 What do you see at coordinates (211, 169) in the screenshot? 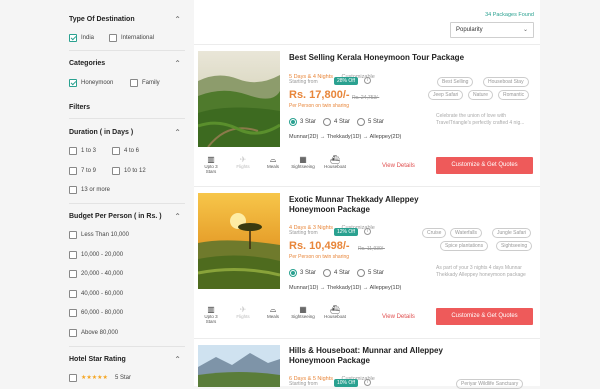
I see `amenity-label: Upto 3 Stars` at bounding box center [211, 169].